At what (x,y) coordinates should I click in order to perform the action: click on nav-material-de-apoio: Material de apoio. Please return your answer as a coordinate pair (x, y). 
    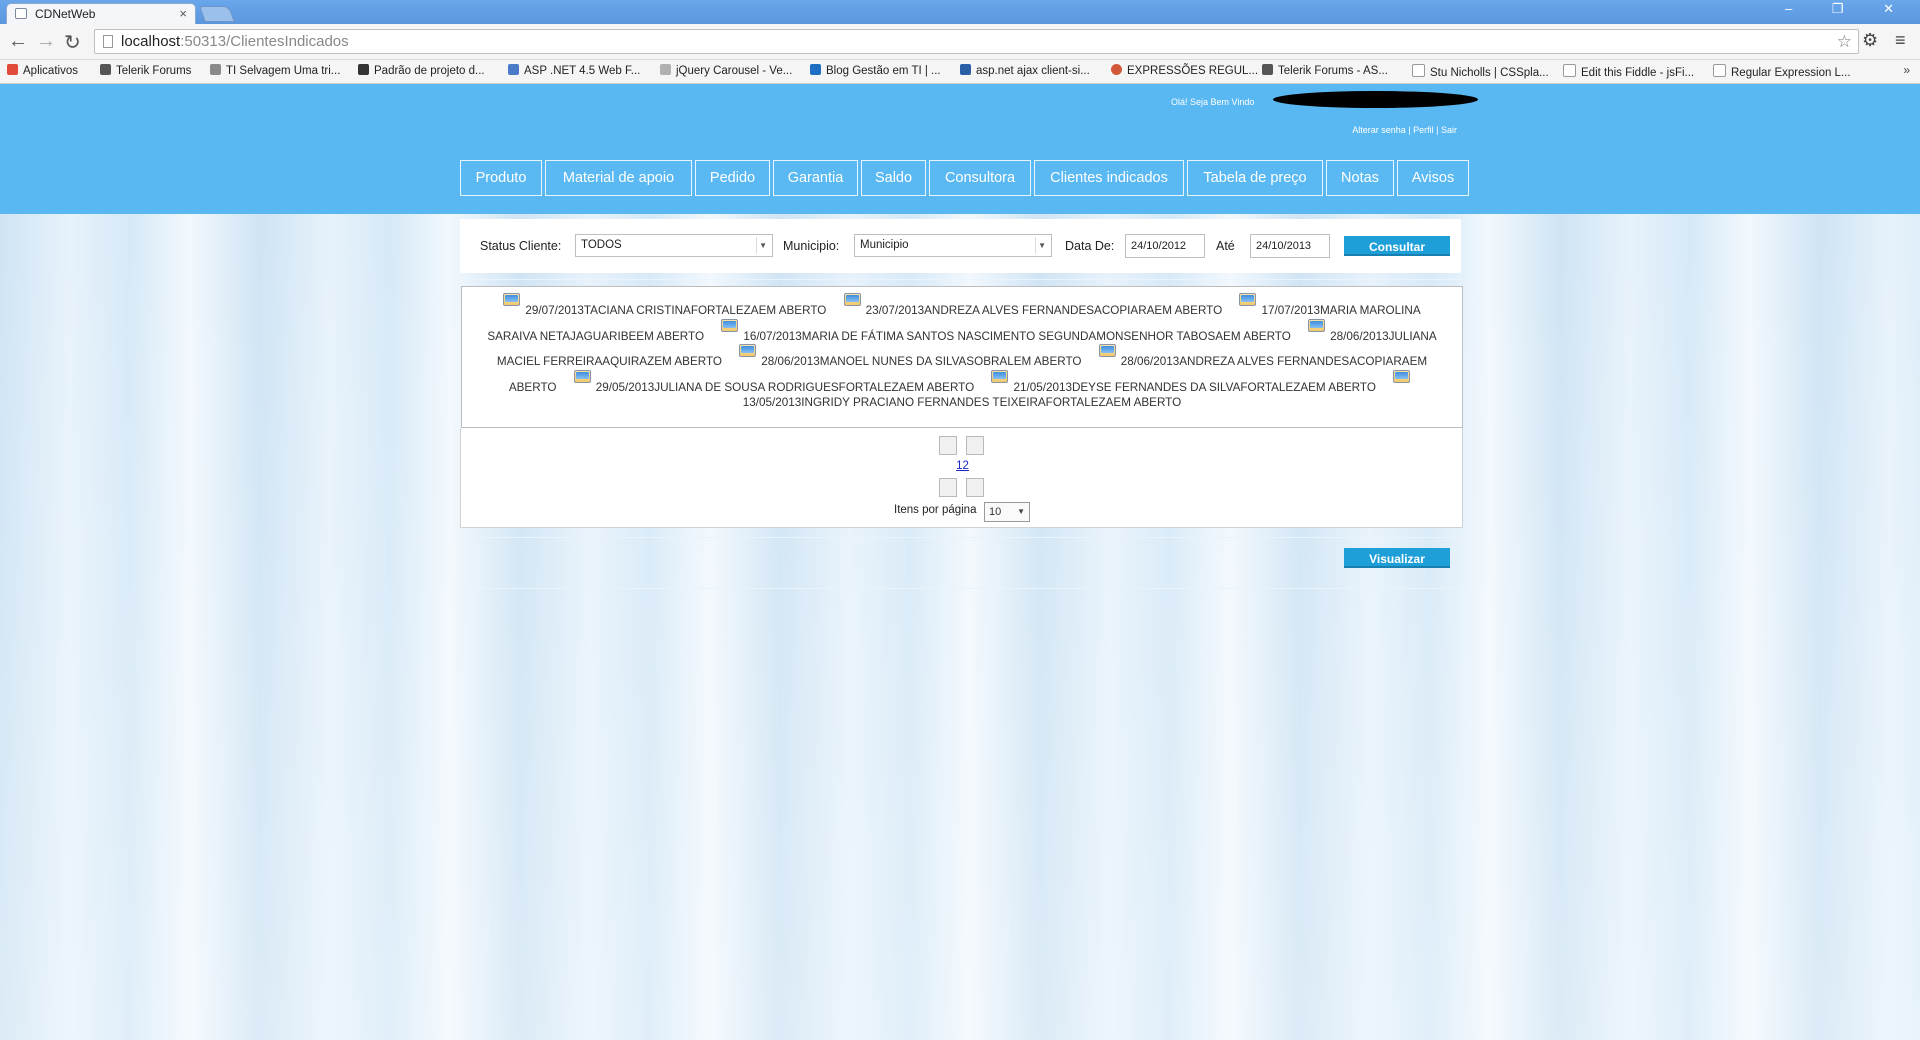
    Looking at the image, I should click on (618, 178).